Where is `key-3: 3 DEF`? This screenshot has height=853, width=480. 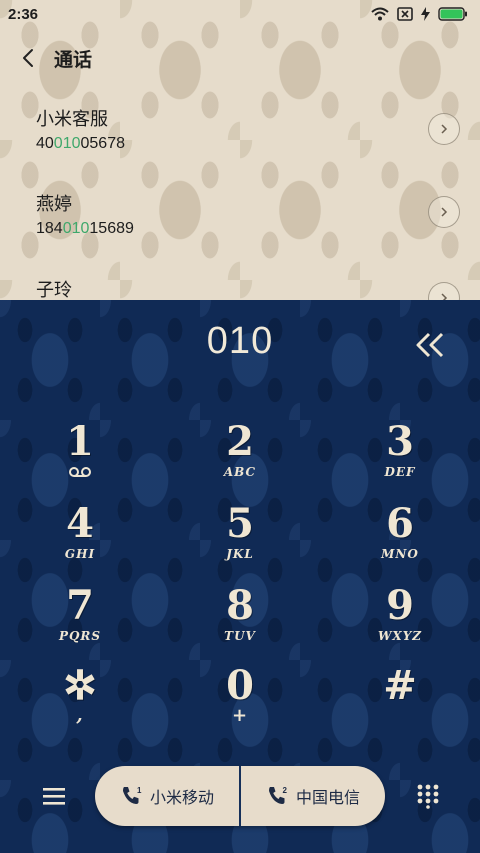 key-3: 3 DEF is located at coordinates (400, 456).